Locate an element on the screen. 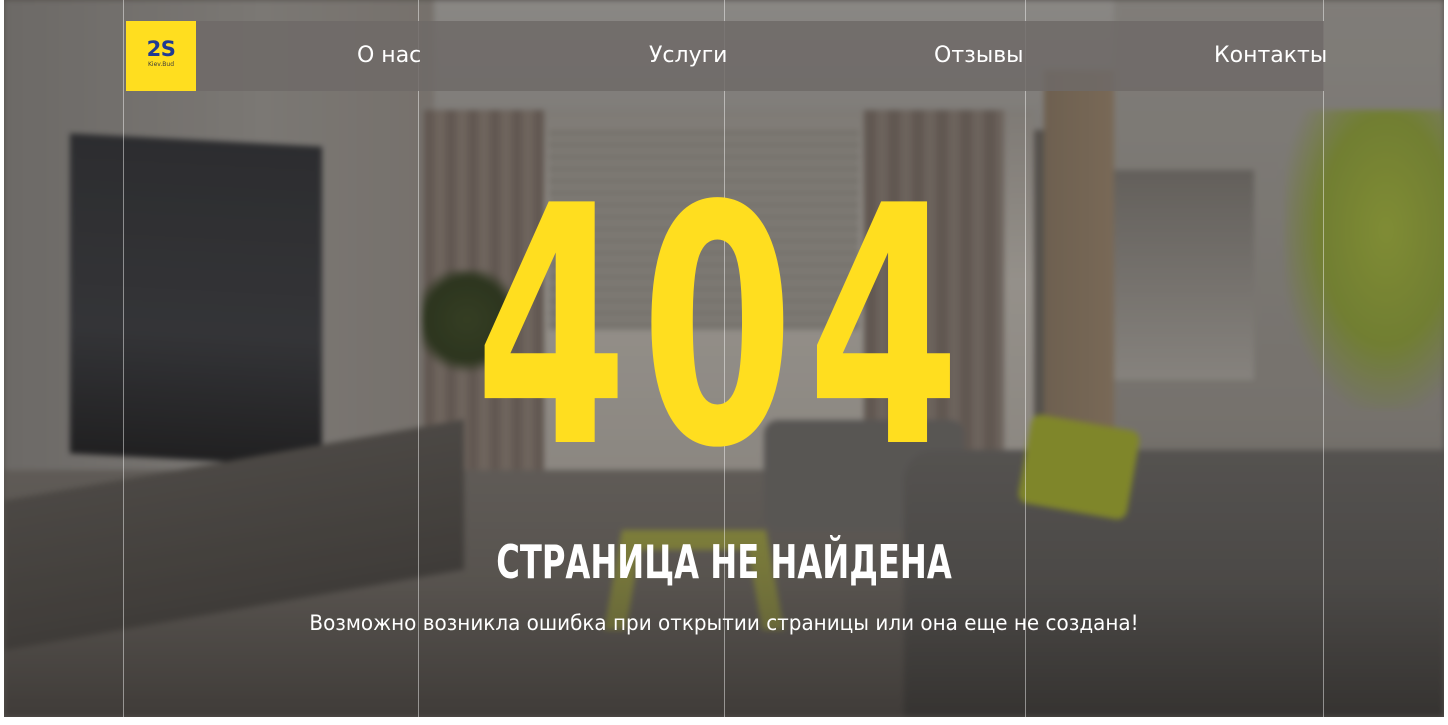 Image resolution: width=1448 pixels, height=725 pixels. site-logo: 2S Kiev.Bud is located at coordinates (161, 56).